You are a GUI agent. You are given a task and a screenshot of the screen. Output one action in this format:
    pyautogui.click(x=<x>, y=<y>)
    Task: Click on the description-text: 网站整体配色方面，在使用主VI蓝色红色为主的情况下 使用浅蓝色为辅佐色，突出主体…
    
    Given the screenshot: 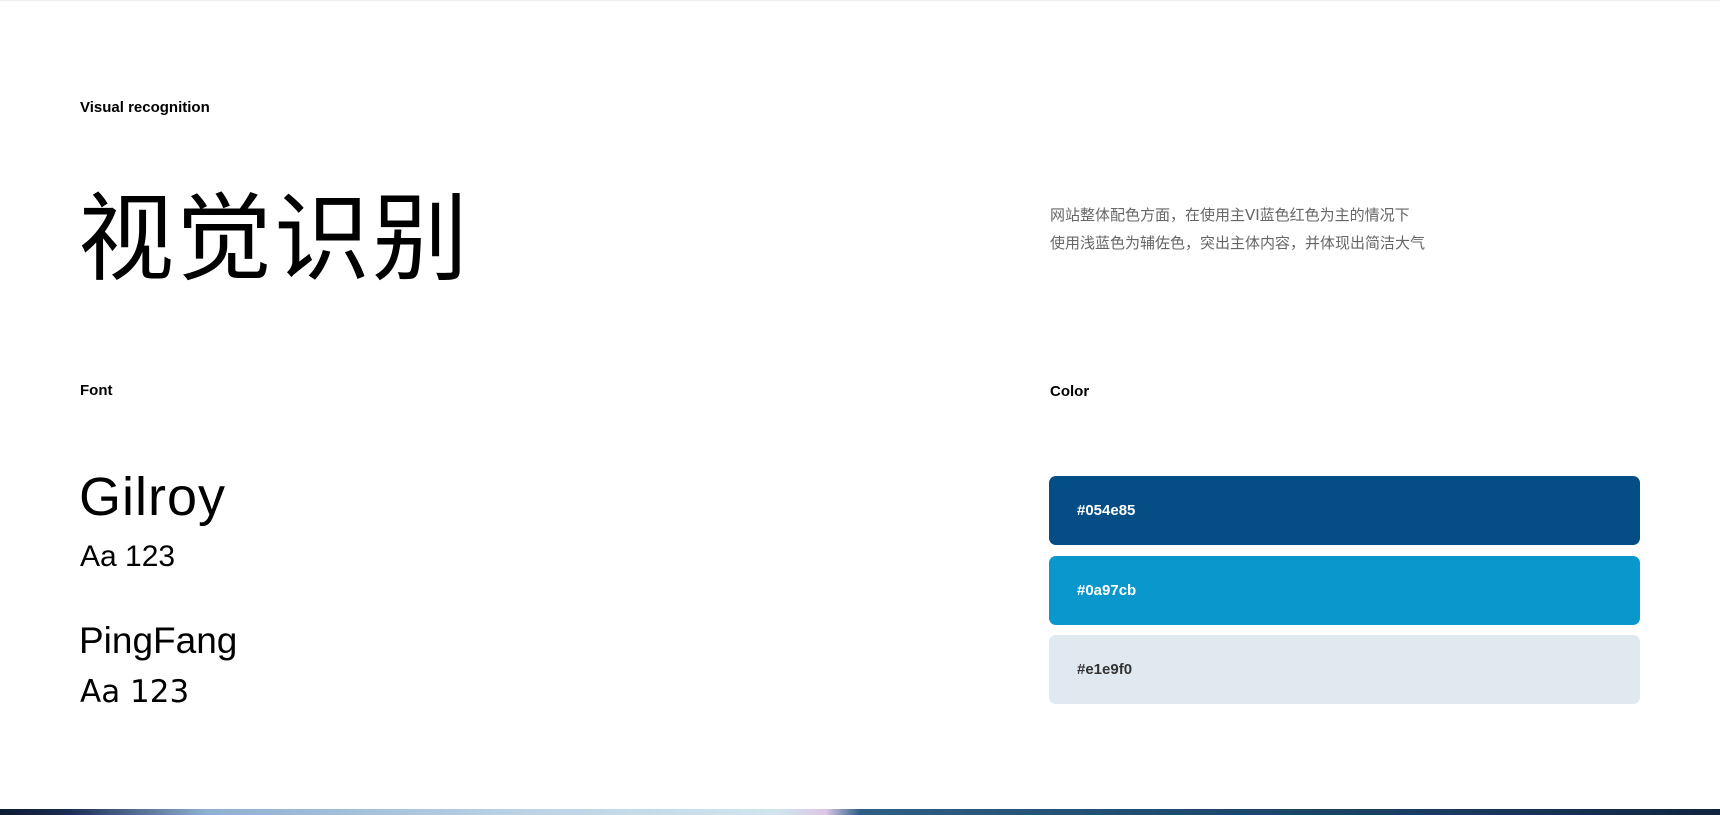 What is the action you would take?
    pyautogui.click(x=1237, y=229)
    